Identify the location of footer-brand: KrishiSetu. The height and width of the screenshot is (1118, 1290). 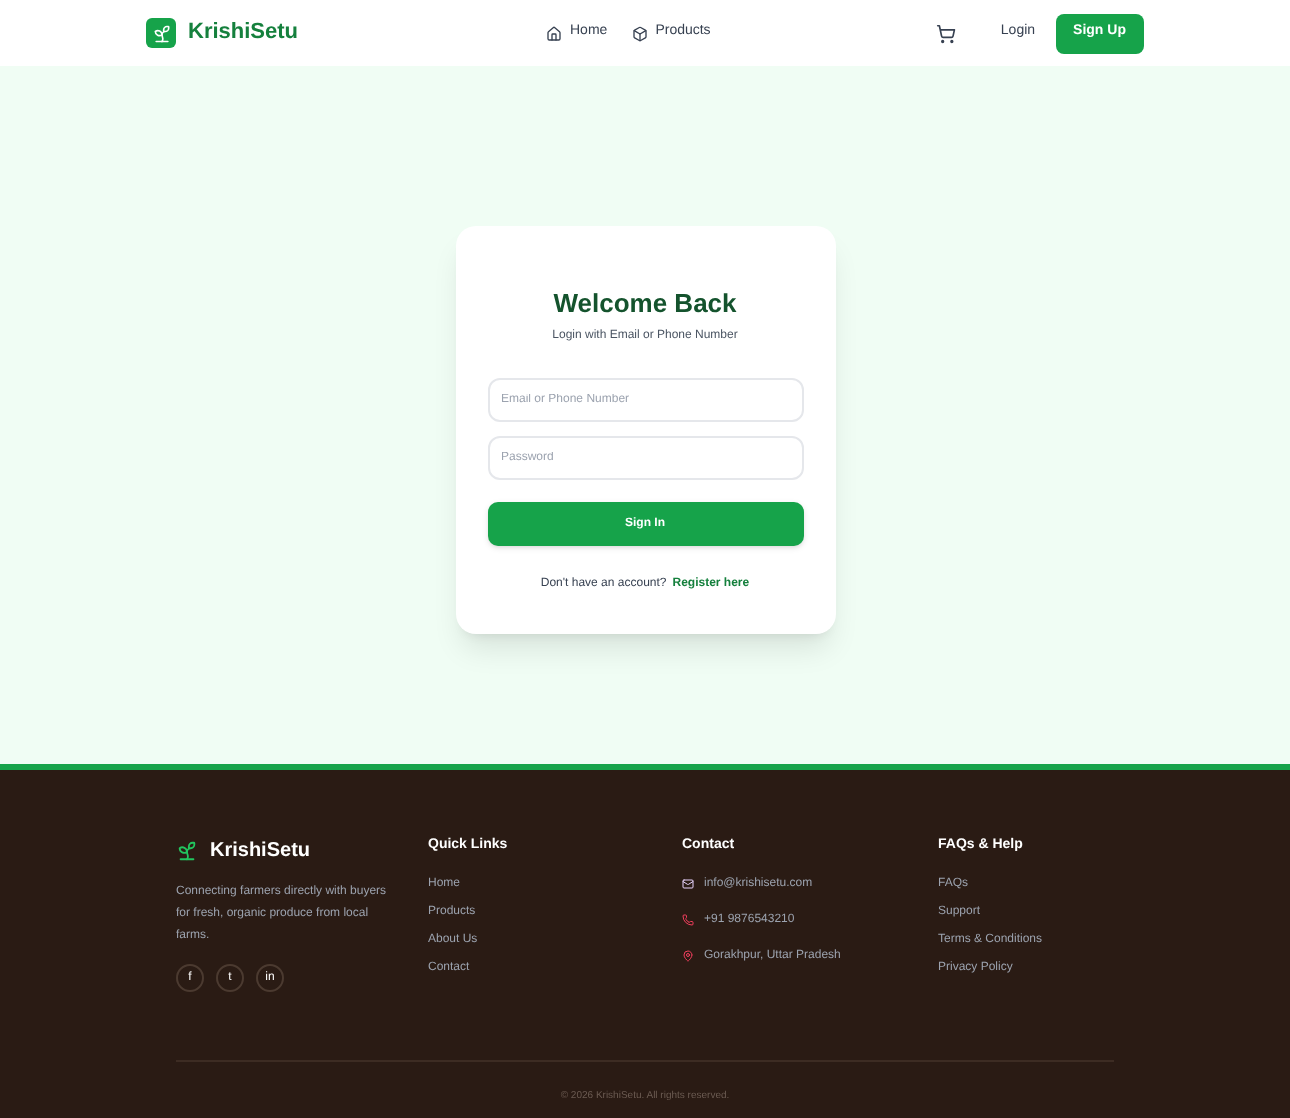
(260, 852).